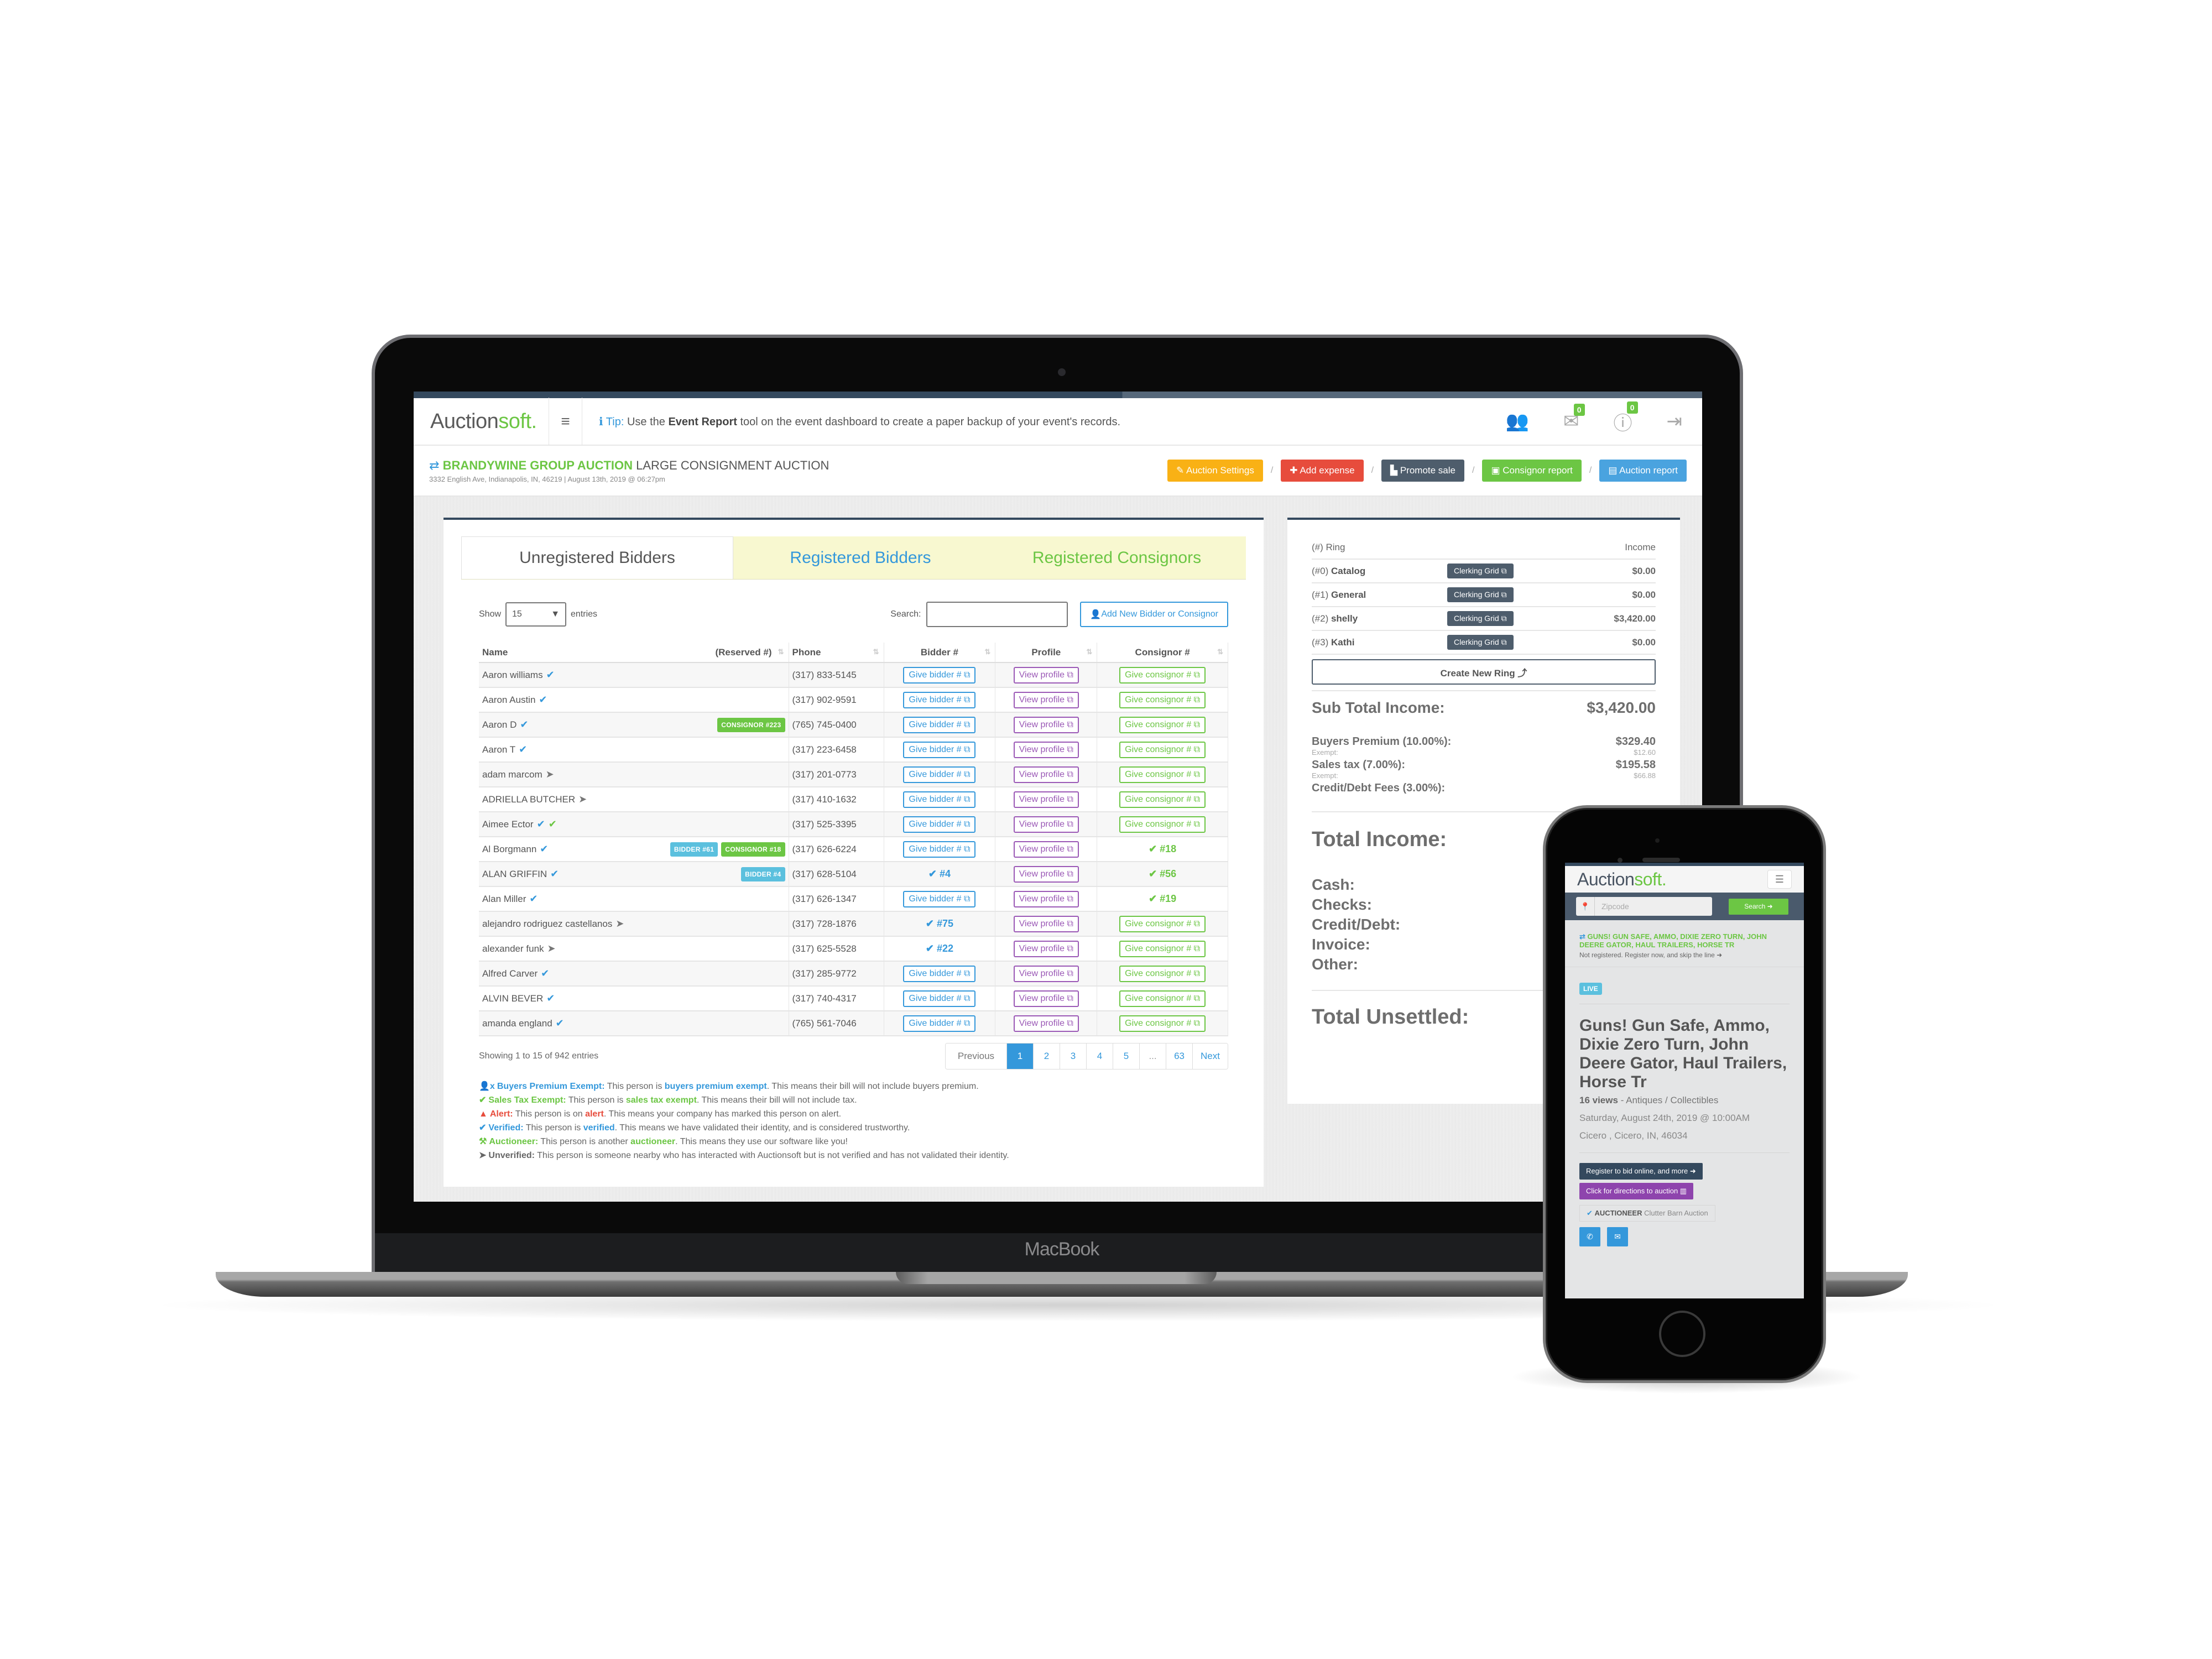  What do you see at coordinates (940, 653) in the screenshot?
I see `column-bidder: Bidder # ⇅` at bounding box center [940, 653].